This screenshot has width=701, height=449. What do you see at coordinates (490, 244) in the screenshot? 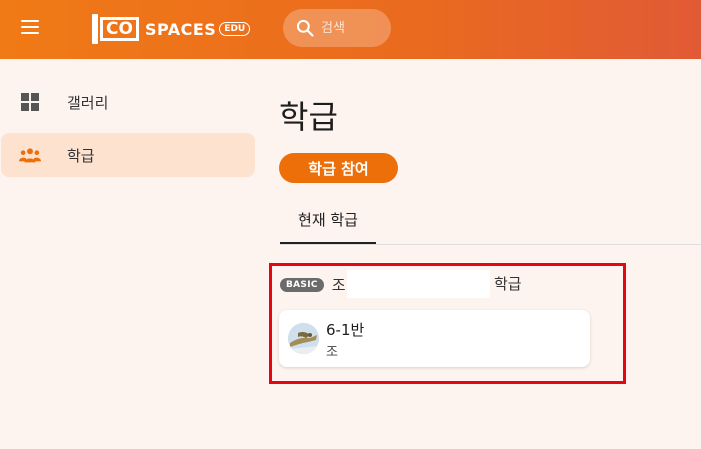
I see `tabs-divider` at bounding box center [490, 244].